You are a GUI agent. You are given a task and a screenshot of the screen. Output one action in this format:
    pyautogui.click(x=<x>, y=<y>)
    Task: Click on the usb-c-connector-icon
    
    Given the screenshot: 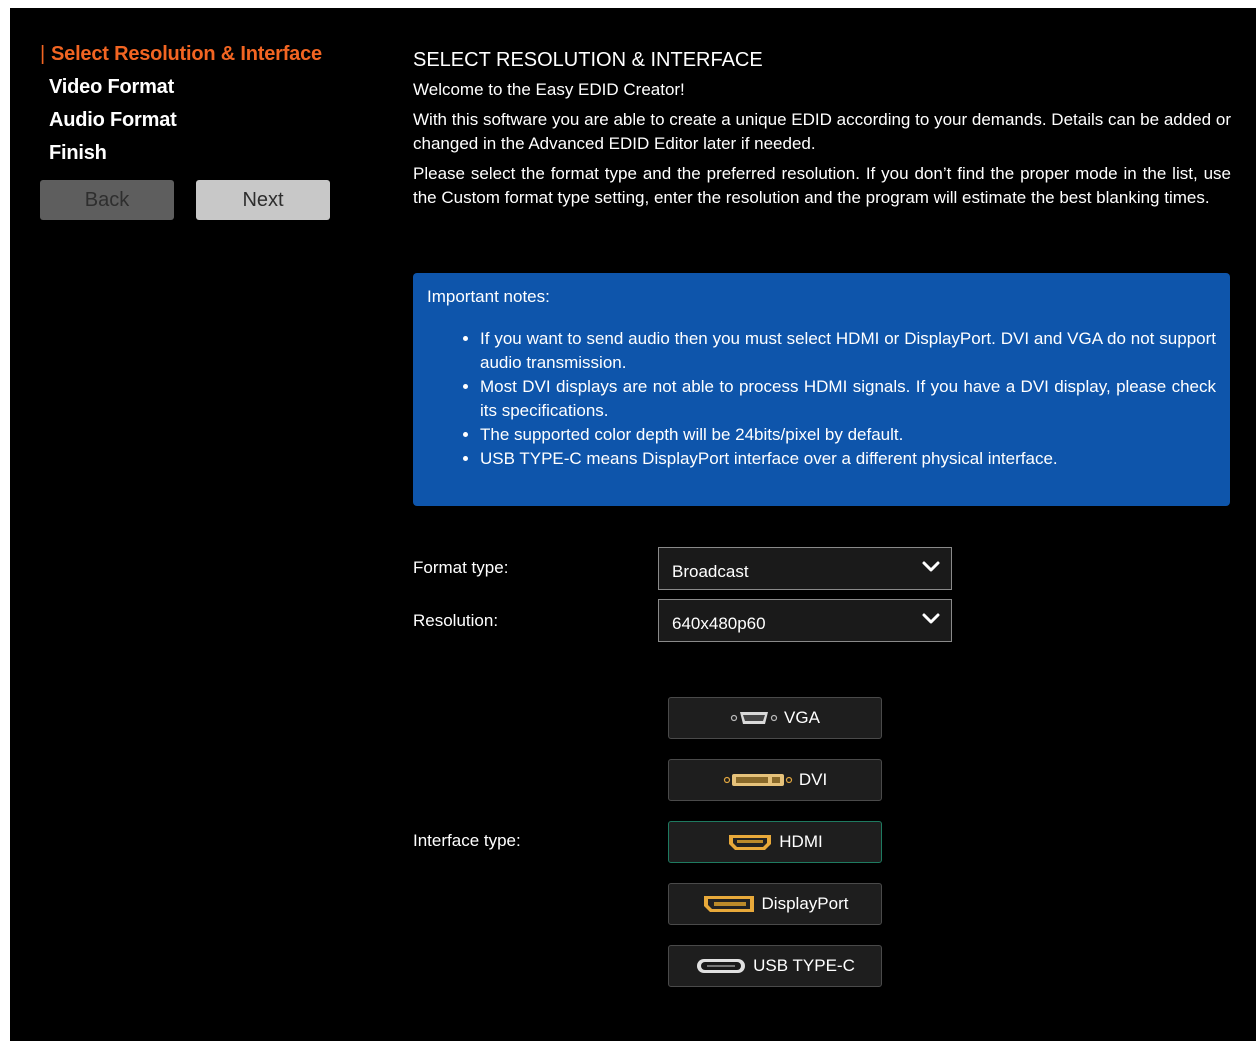 What is the action you would take?
    pyautogui.click(x=721, y=966)
    